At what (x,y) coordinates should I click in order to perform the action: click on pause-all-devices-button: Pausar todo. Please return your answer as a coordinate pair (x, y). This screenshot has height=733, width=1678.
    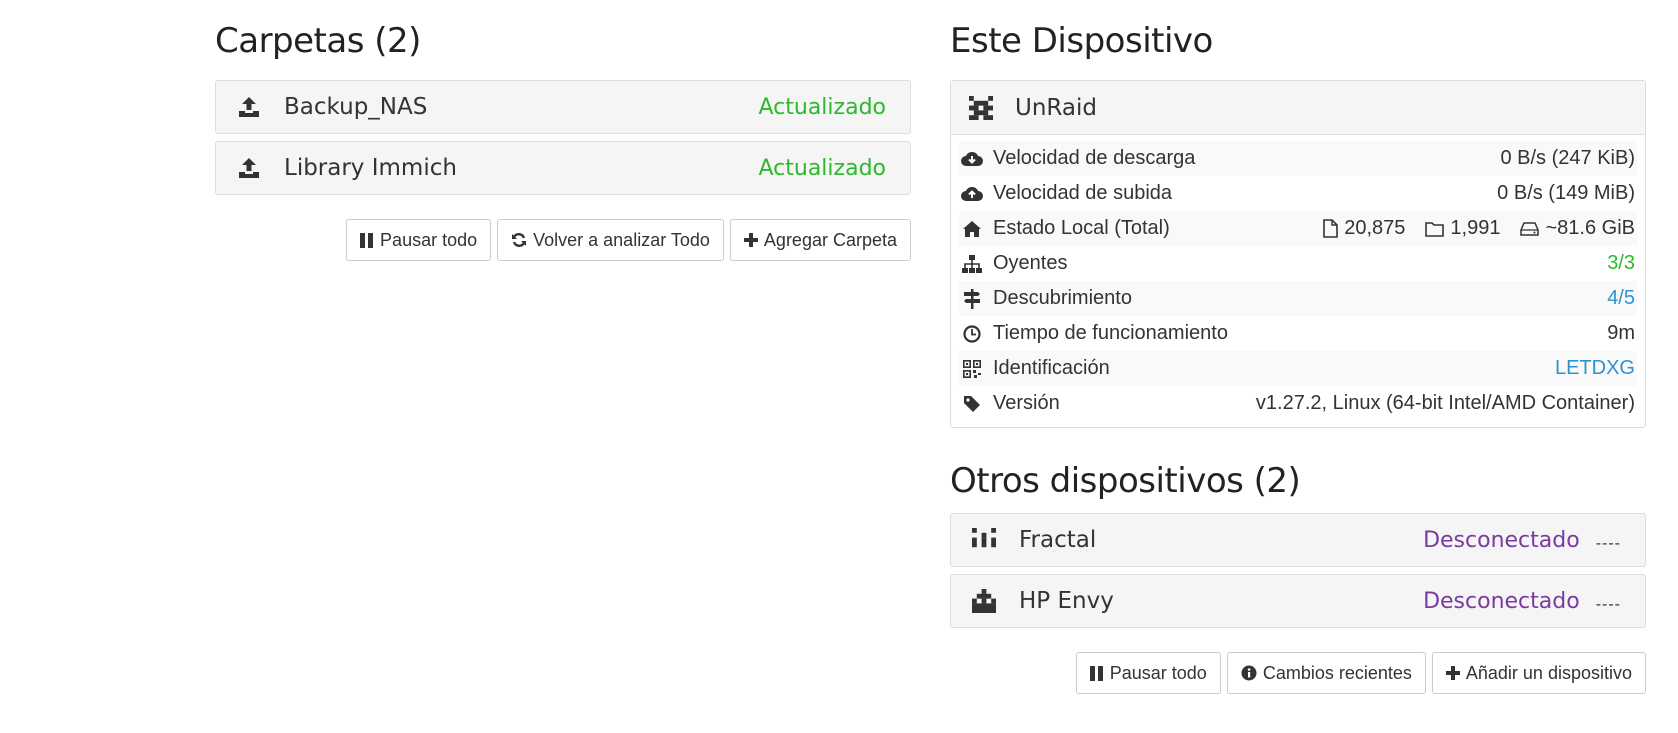
    Looking at the image, I should click on (1148, 673).